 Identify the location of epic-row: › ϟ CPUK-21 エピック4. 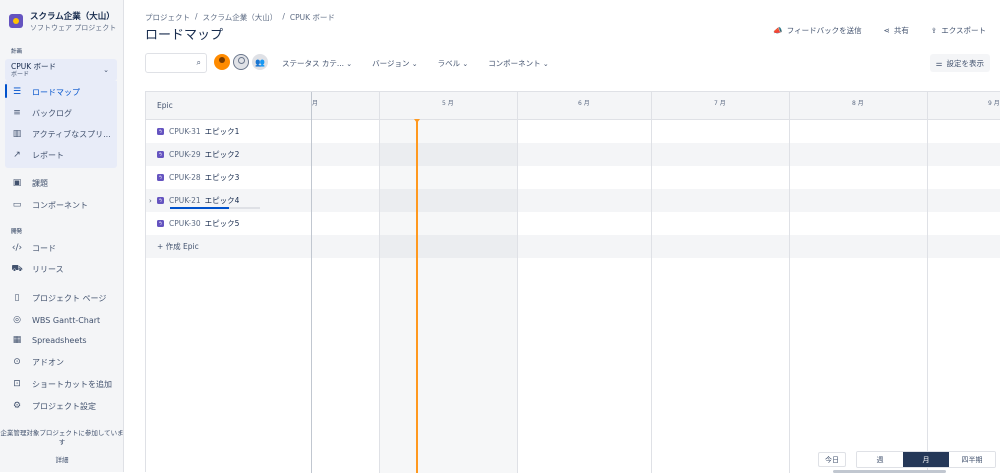
(228, 200).